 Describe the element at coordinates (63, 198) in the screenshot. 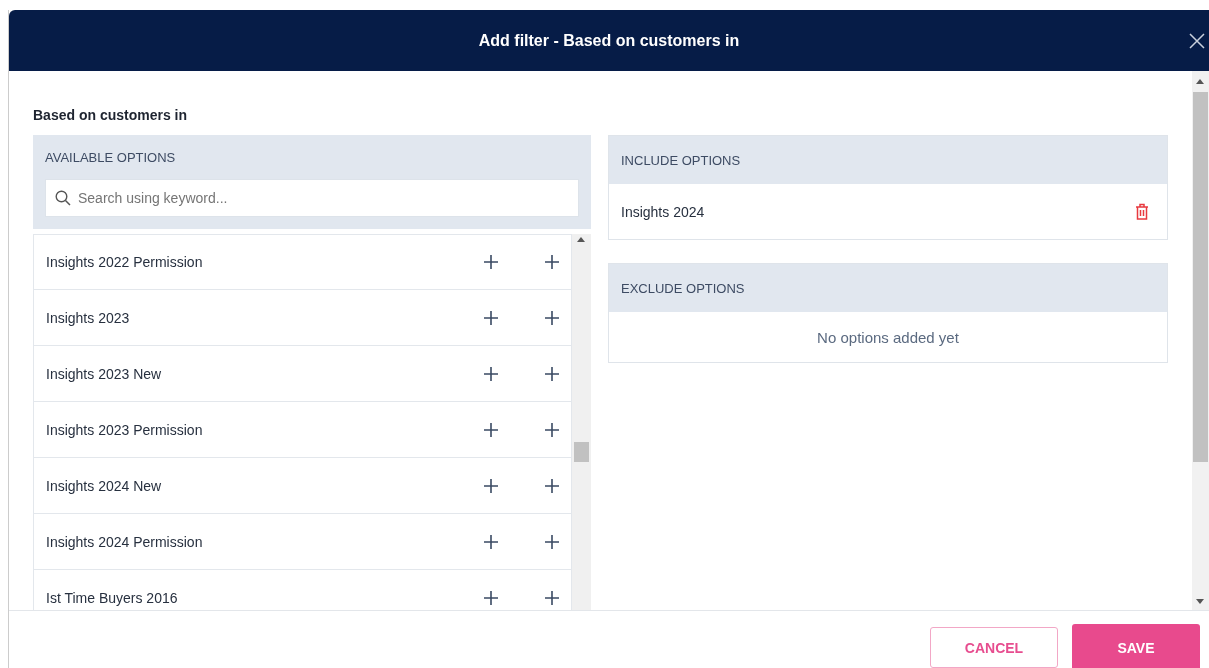

I see `search-icon` at that location.